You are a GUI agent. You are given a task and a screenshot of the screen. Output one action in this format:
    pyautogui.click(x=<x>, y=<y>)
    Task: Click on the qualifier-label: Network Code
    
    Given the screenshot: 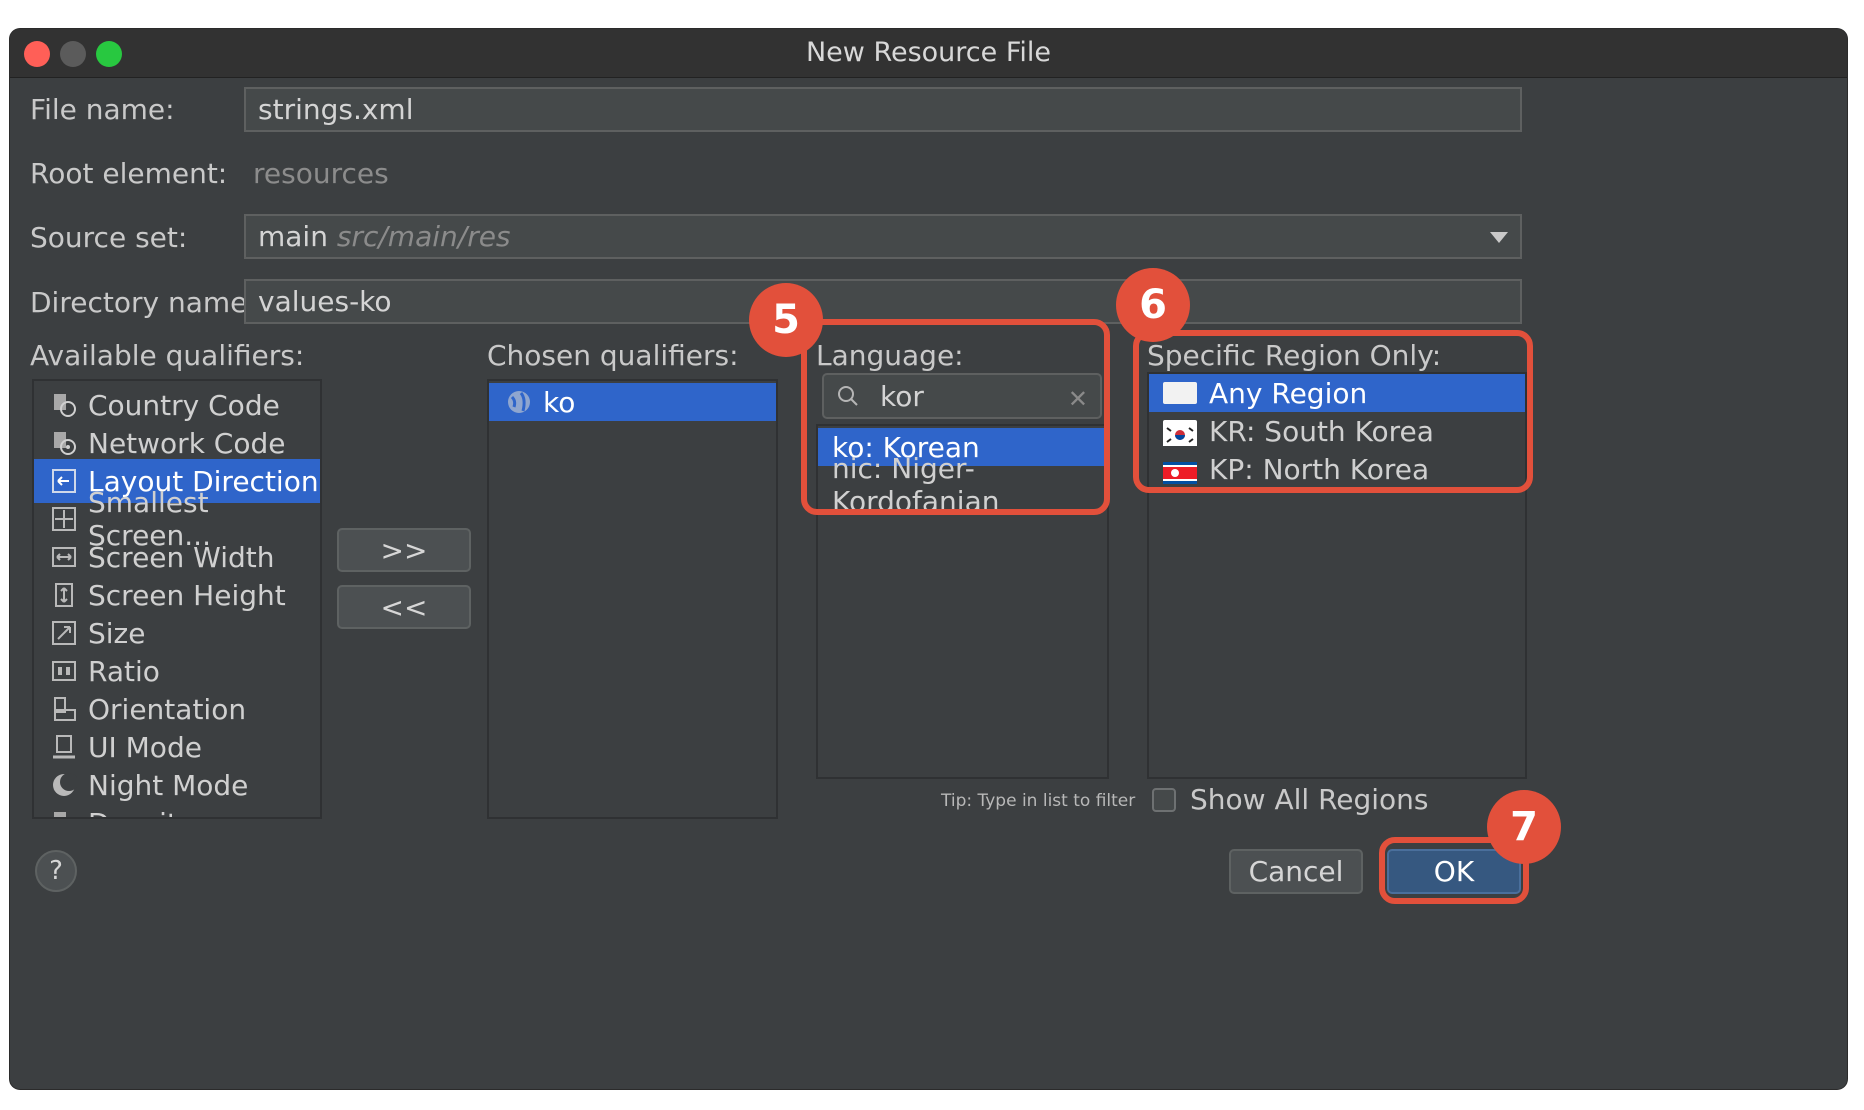 What is the action you would take?
    pyautogui.click(x=187, y=443)
    